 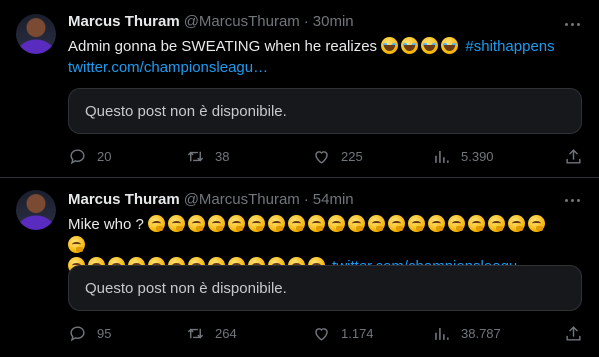 I want to click on reply-button: 95, so click(x=127, y=333).